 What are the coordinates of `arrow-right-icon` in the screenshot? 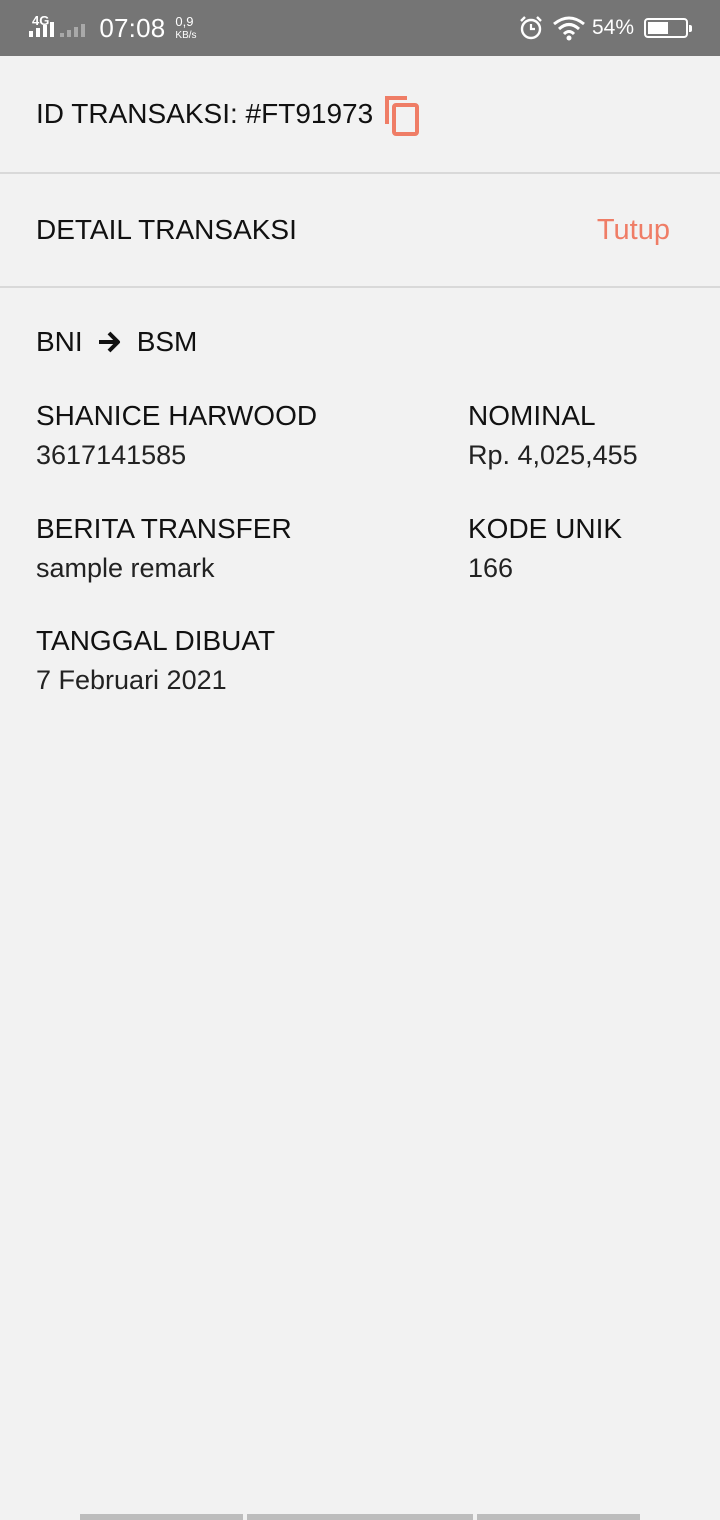 It's located at (109, 342).